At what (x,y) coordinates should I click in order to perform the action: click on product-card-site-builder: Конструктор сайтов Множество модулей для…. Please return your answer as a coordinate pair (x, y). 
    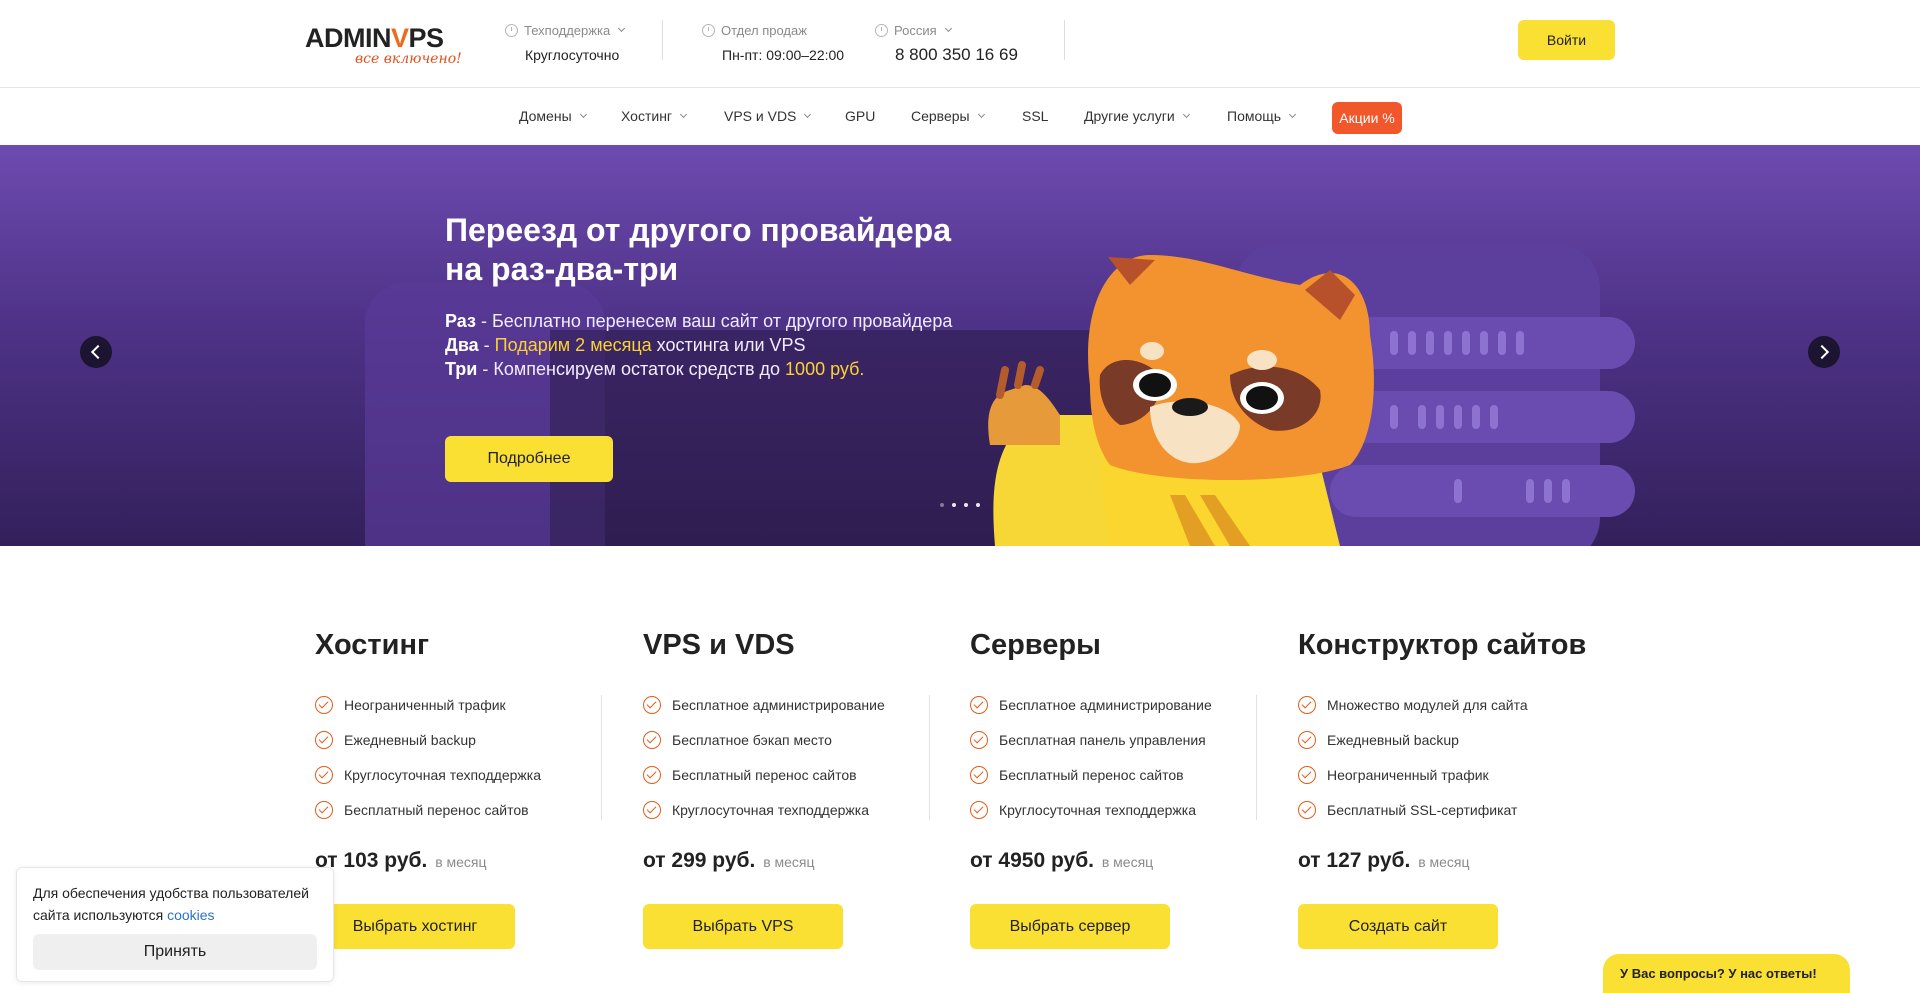
    Looking at the image, I should click on (1468, 784).